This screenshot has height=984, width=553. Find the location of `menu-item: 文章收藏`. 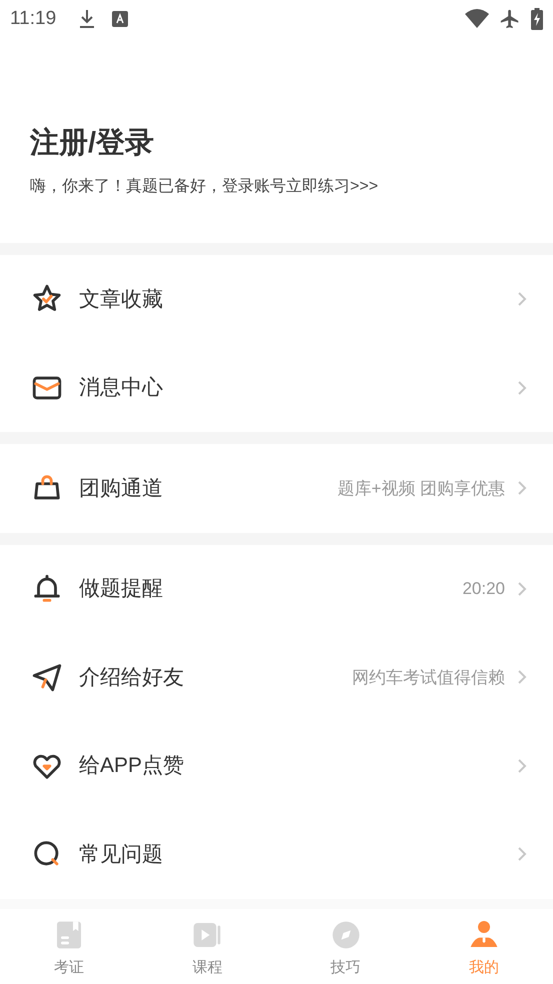

menu-item: 文章收藏 is located at coordinates (276, 299).